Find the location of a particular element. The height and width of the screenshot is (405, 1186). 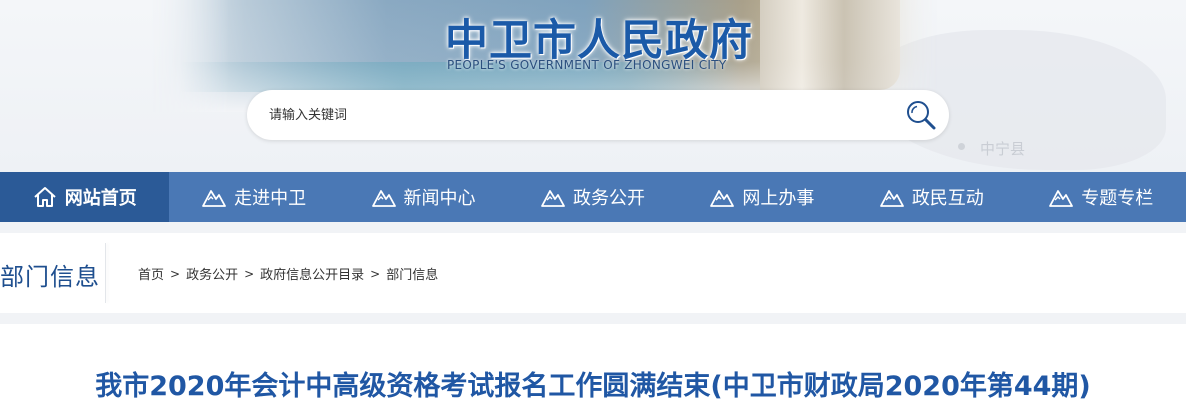

nav-item-about: 走进中卫 is located at coordinates (253, 197).